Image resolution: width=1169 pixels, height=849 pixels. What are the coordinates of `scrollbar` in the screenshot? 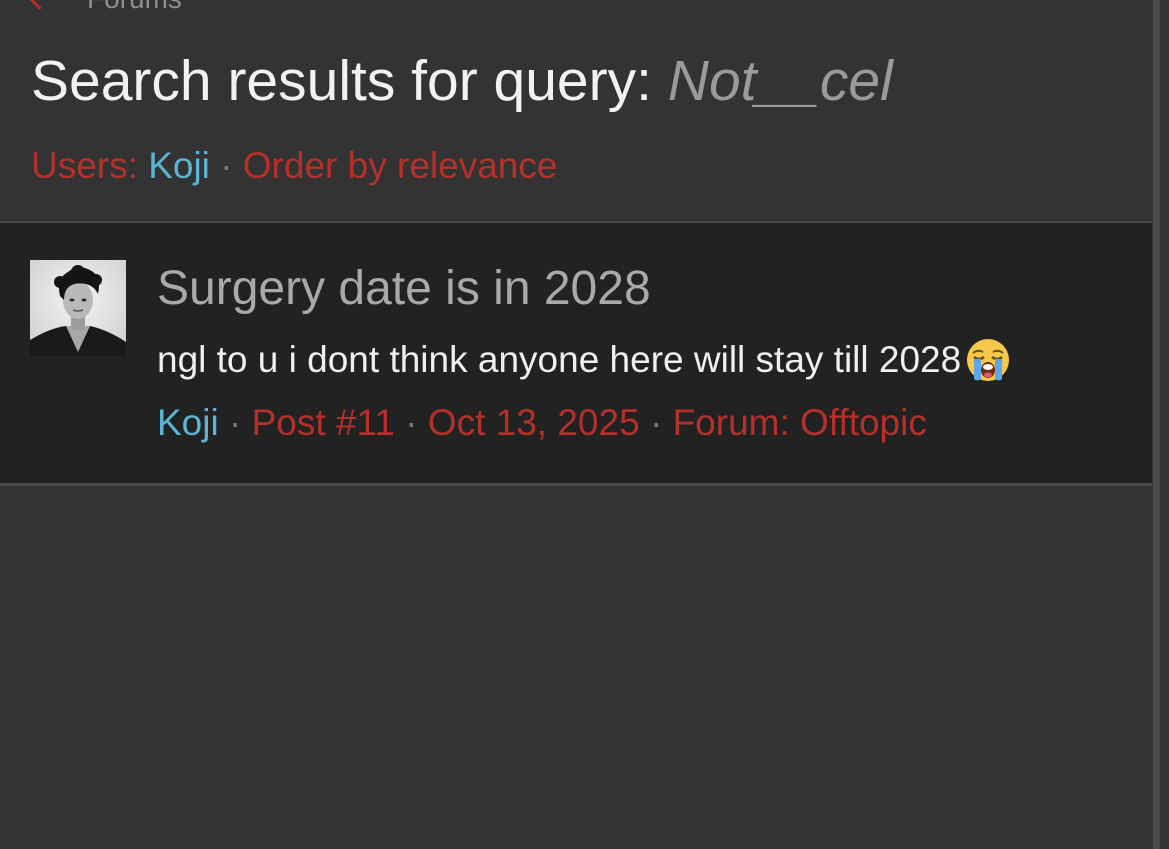 It's located at (1156, 424).